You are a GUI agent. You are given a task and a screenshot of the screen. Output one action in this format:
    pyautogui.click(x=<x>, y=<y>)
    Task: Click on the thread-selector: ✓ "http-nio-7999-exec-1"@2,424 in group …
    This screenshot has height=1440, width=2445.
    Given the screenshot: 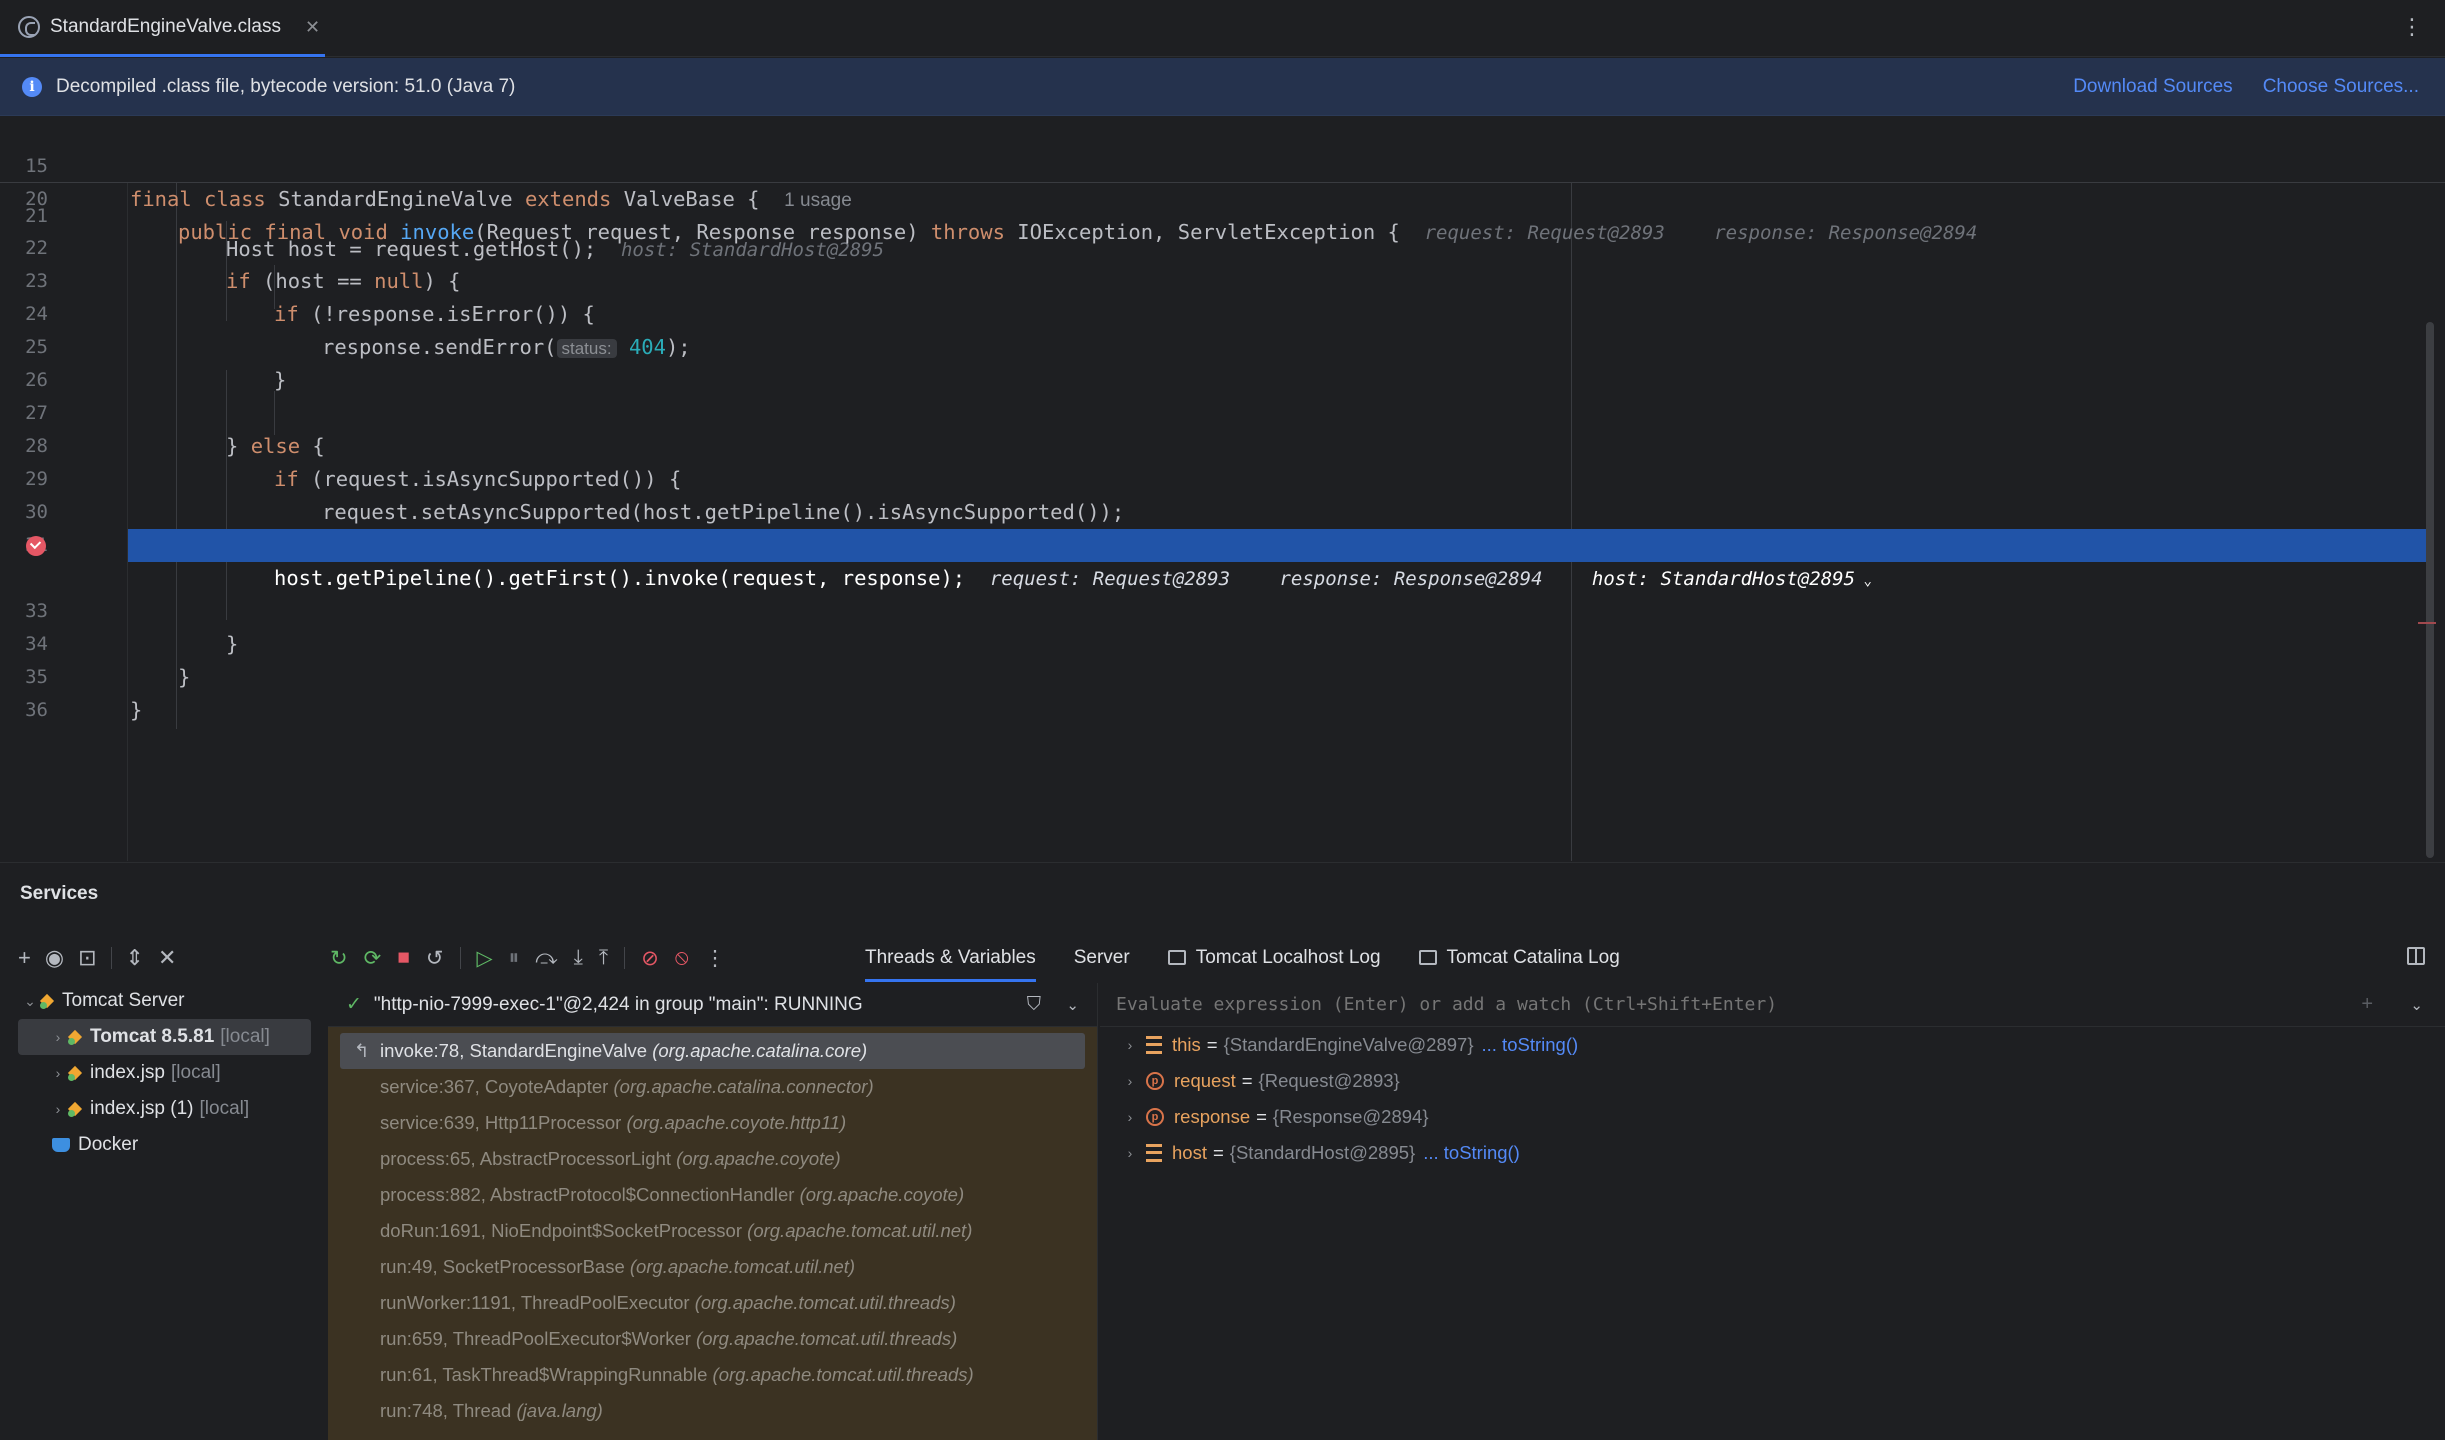 What is the action you would take?
    pyautogui.click(x=712, y=1005)
    